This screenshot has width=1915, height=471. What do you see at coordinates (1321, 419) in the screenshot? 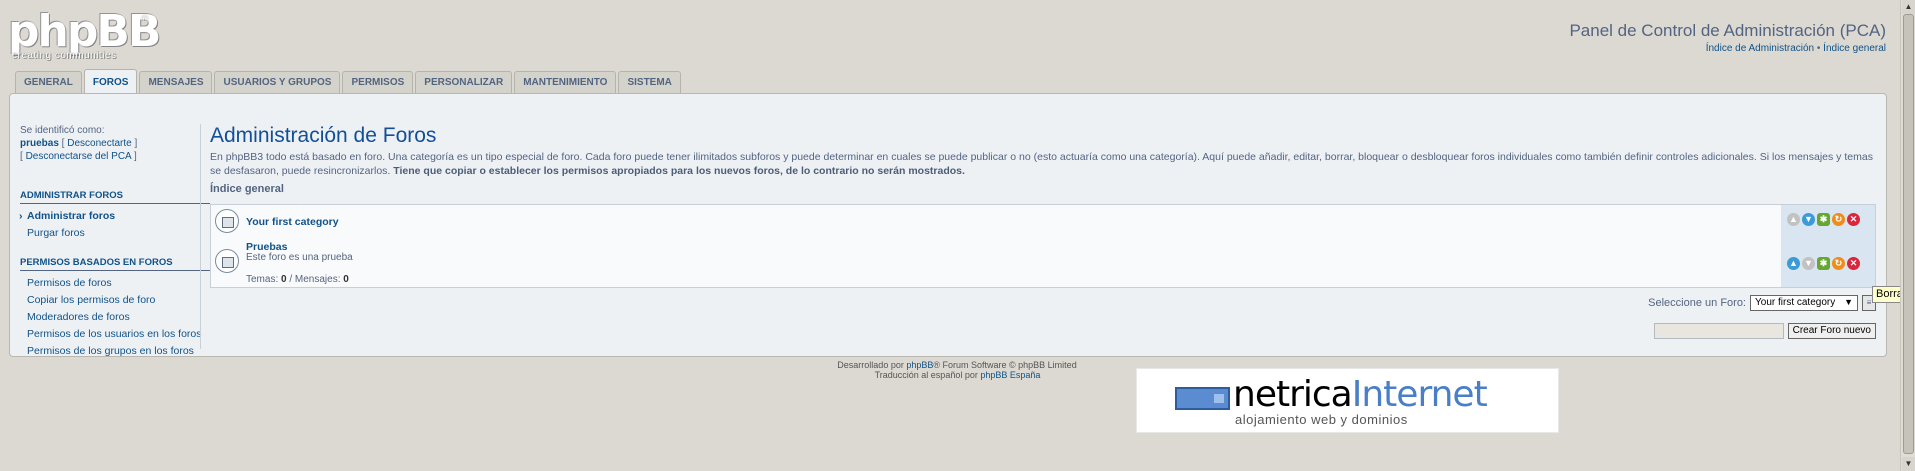
I see `banner-tagline: alojamiento web y dominios` at bounding box center [1321, 419].